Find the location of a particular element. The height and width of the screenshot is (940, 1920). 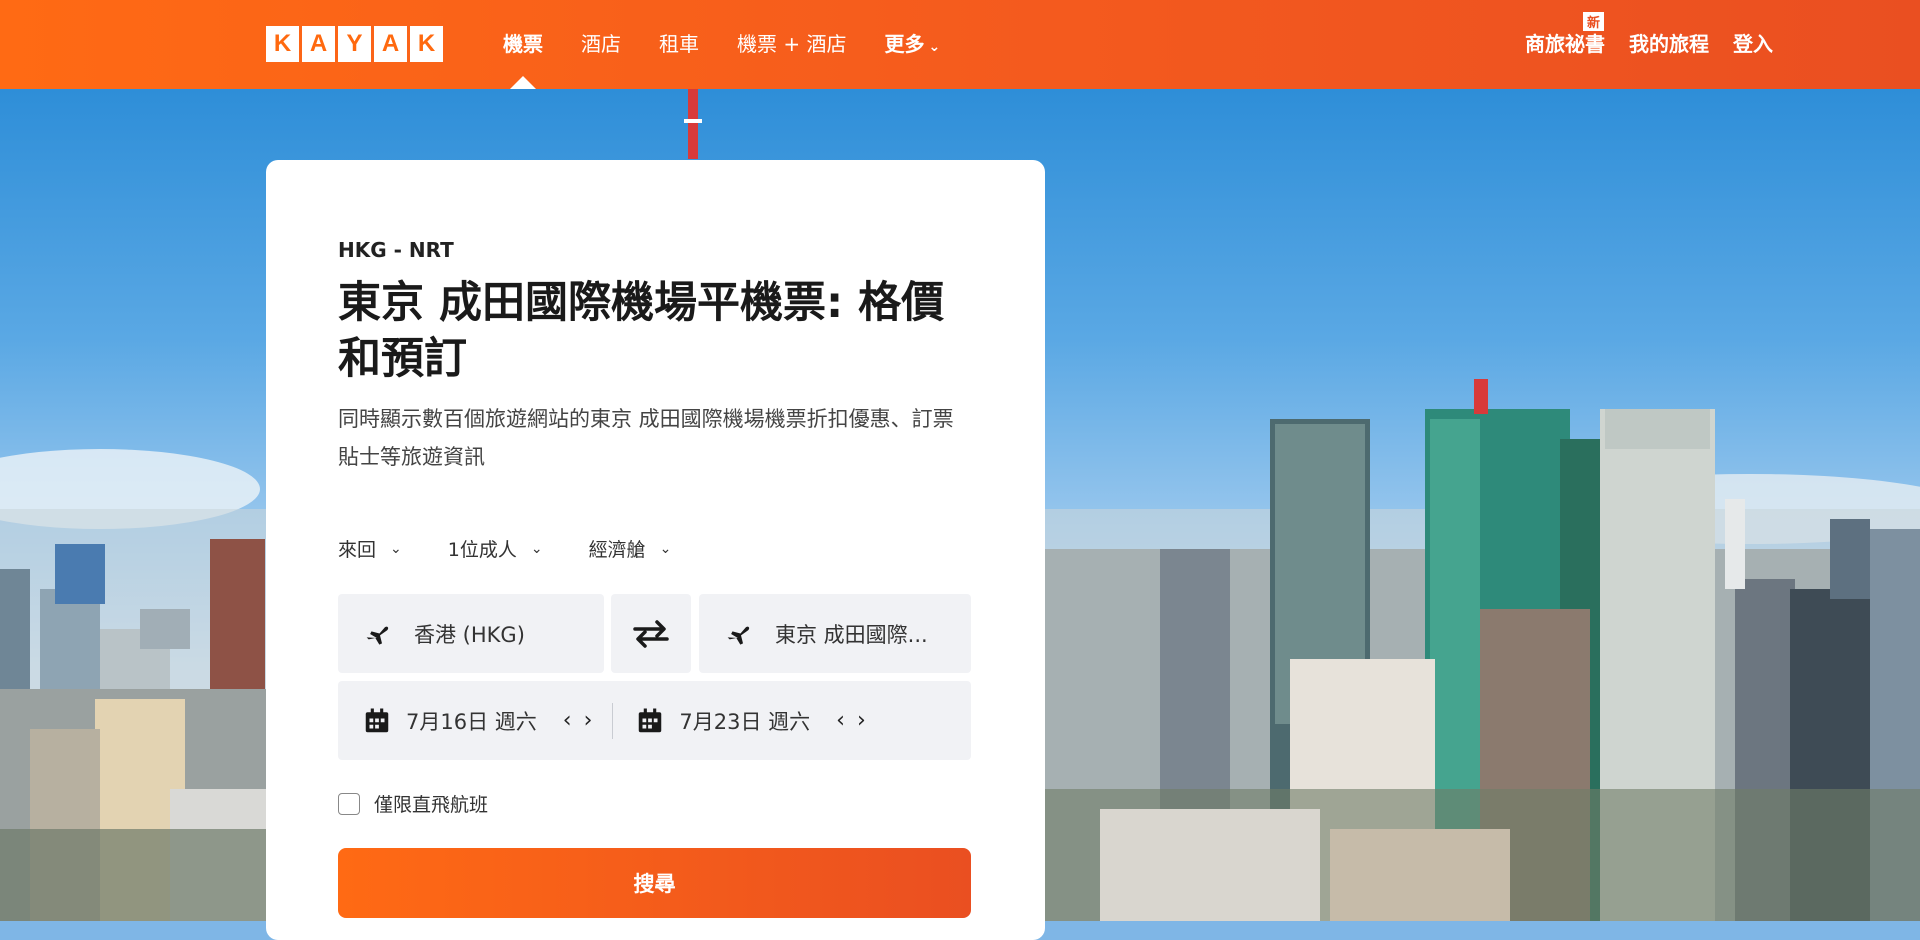

route-code: HKG - NRT is located at coordinates (396, 250).